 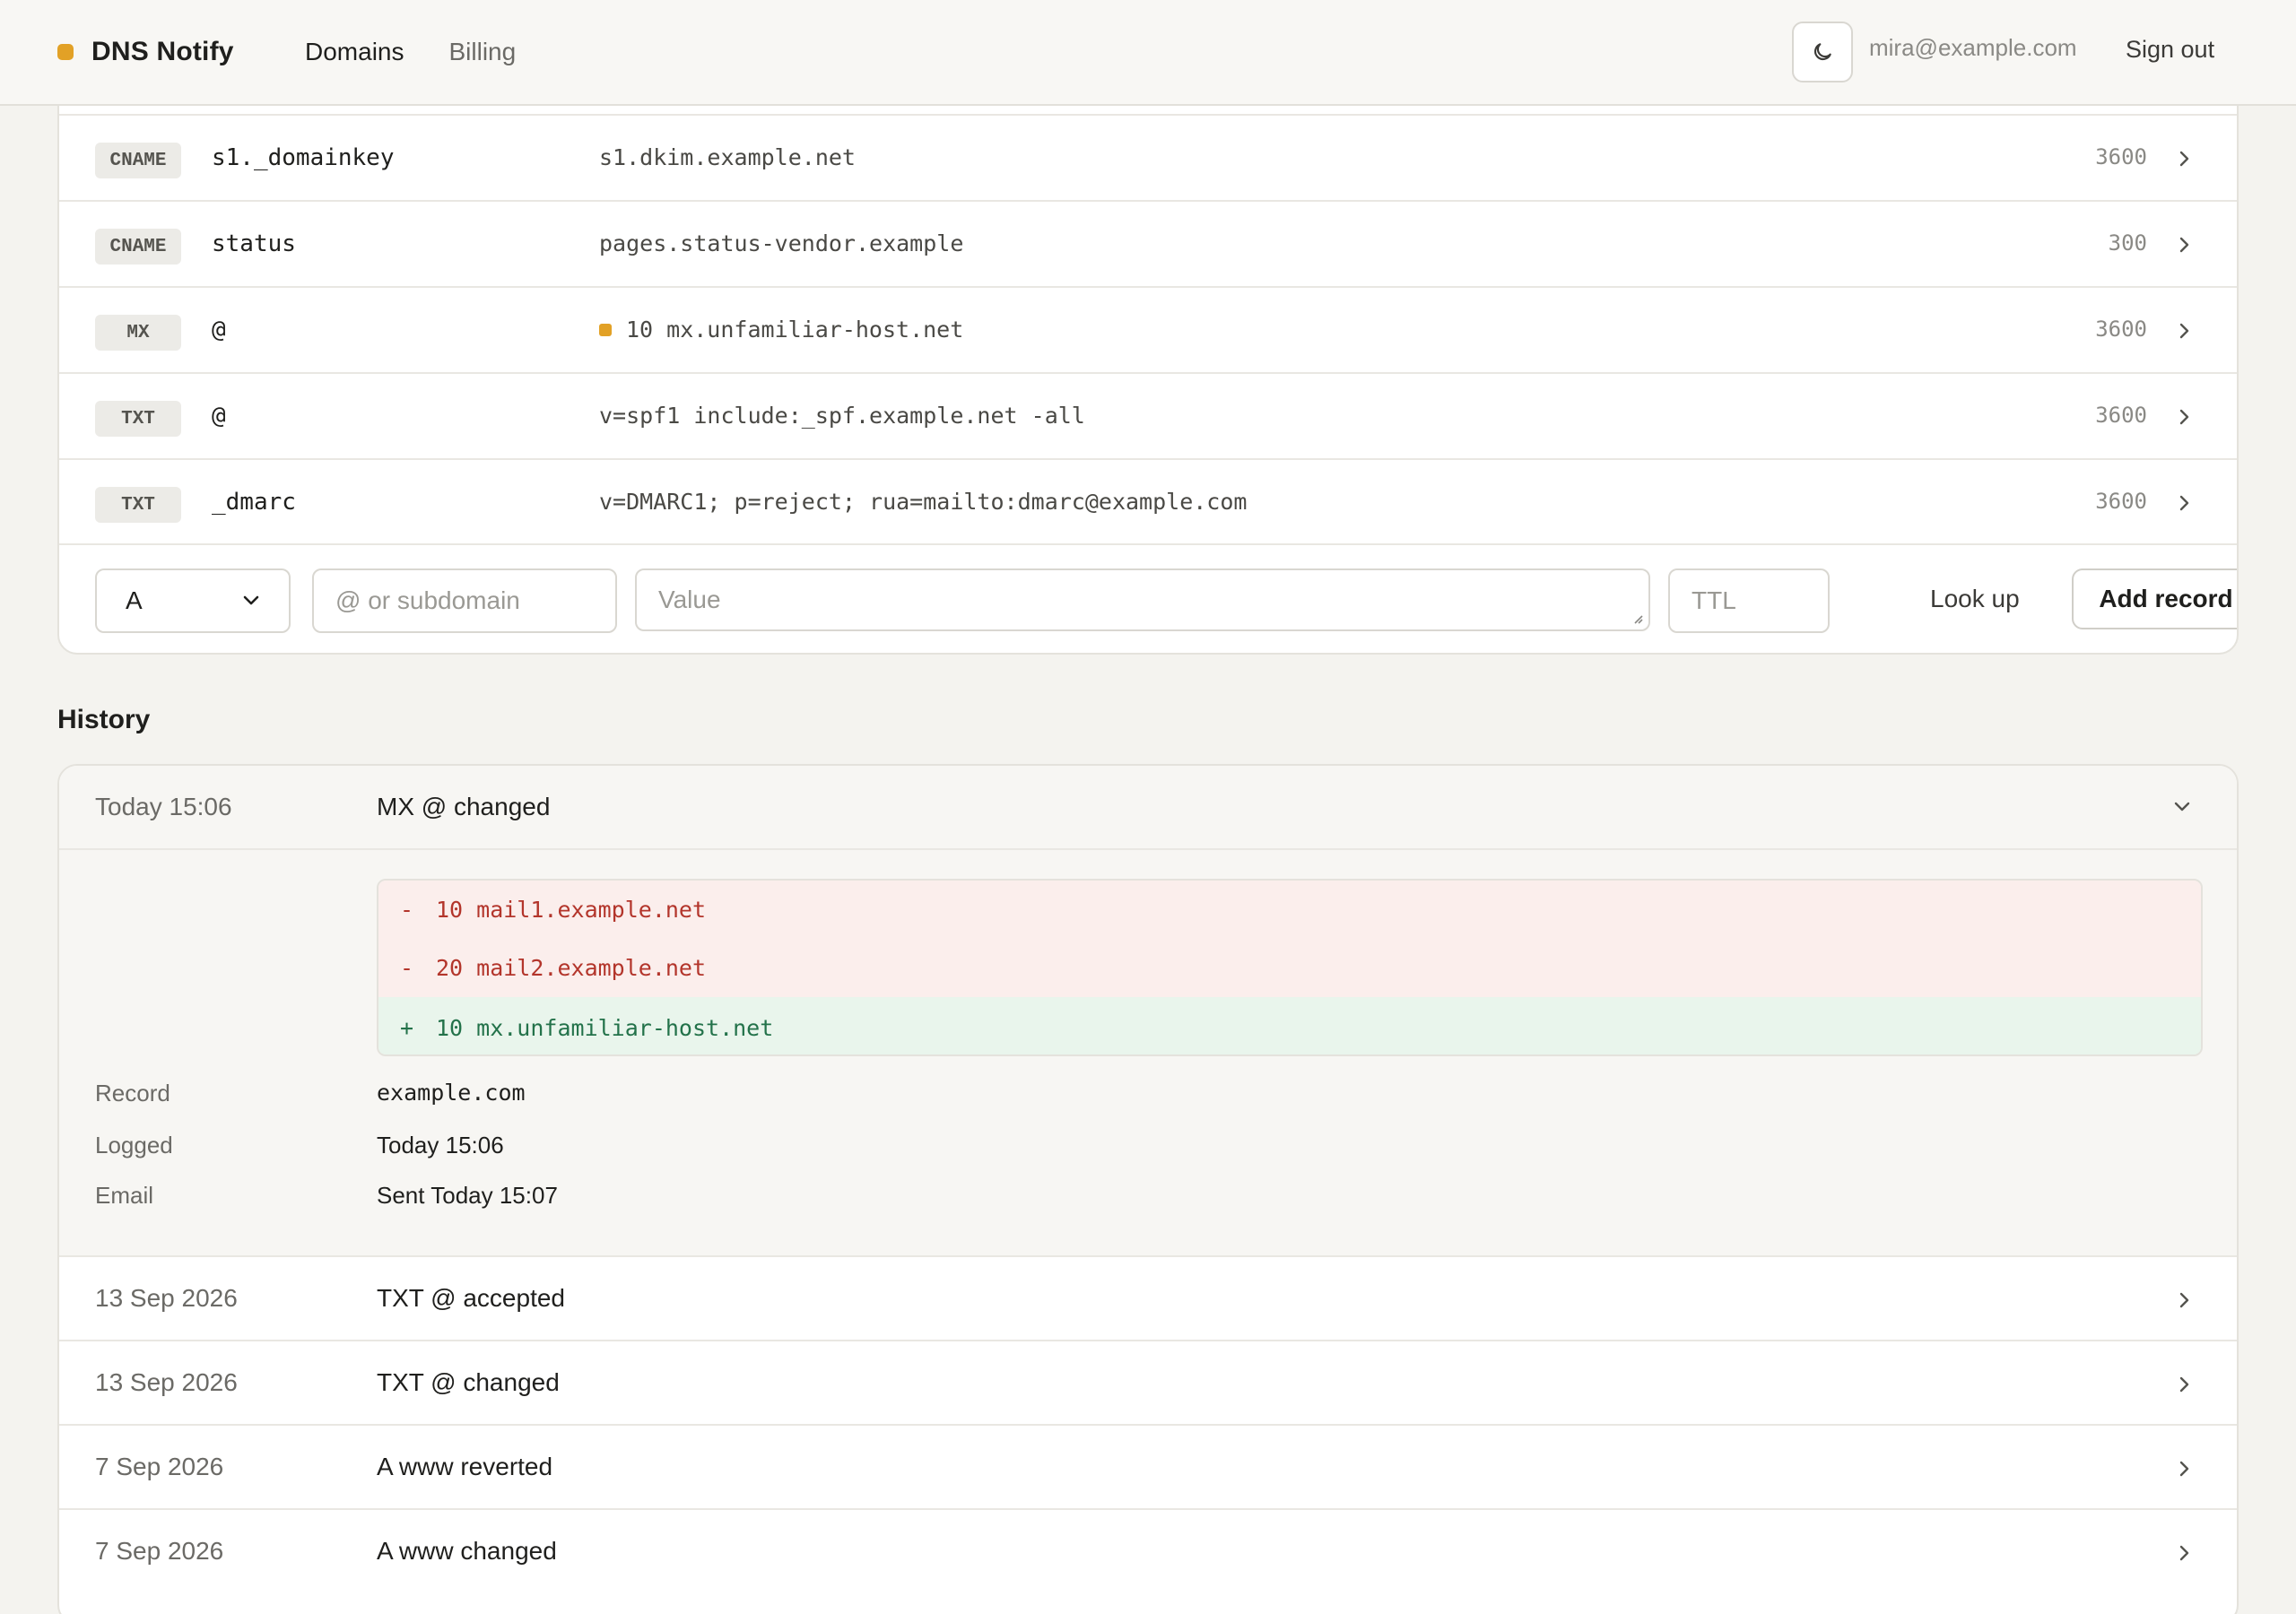 I want to click on meta-label-logged: Logged, so click(x=134, y=1145).